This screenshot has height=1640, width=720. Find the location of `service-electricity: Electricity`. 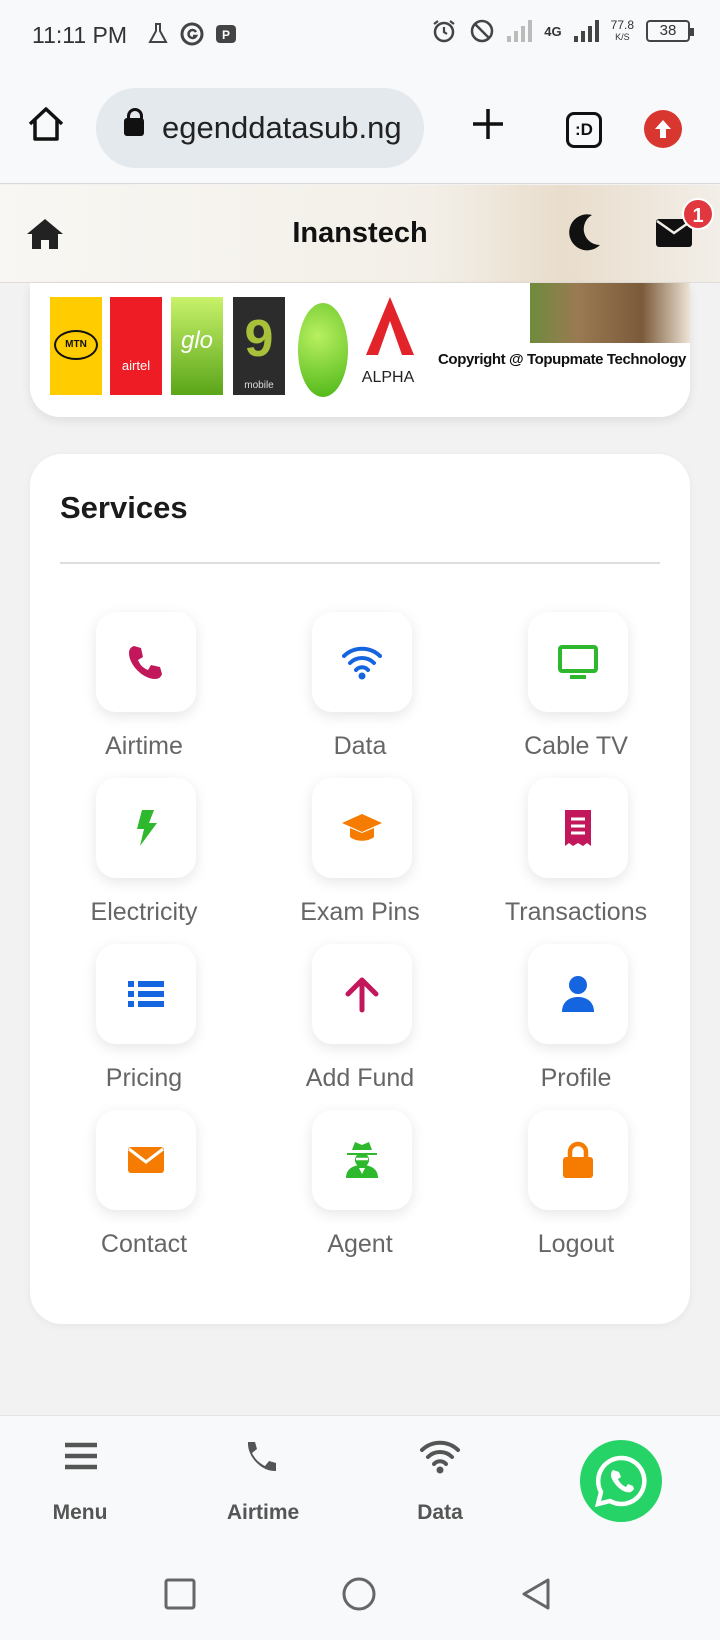

service-electricity: Electricity is located at coordinates (144, 858).